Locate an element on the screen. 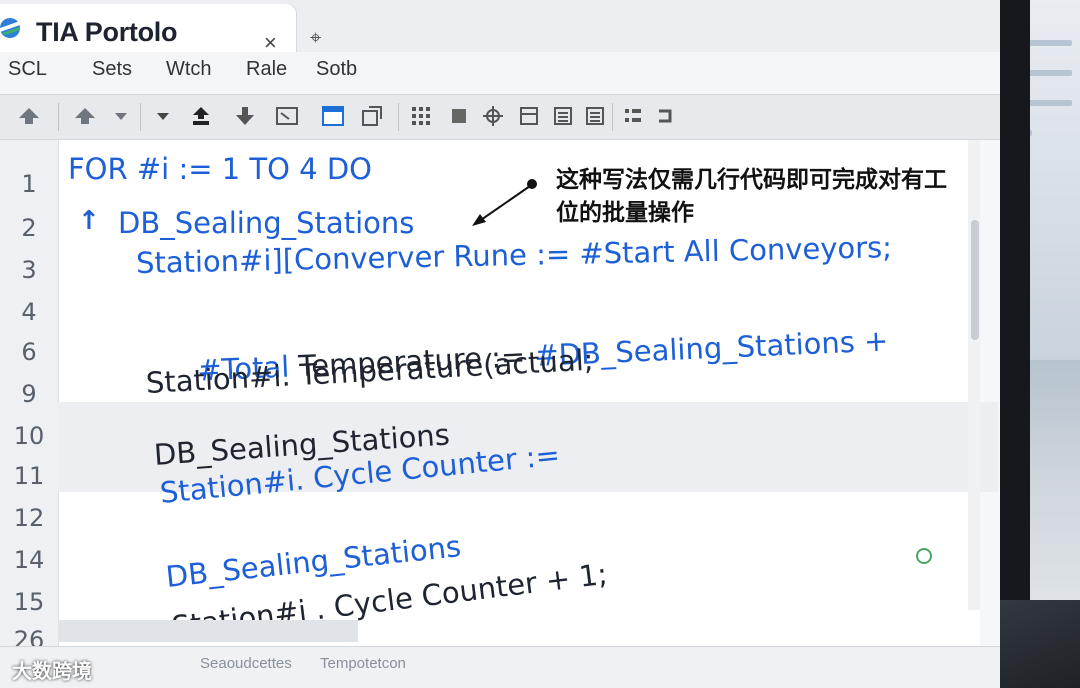 The width and height of the screenshot is (1080, 688). network-icon is located at coordinates (493, 116).